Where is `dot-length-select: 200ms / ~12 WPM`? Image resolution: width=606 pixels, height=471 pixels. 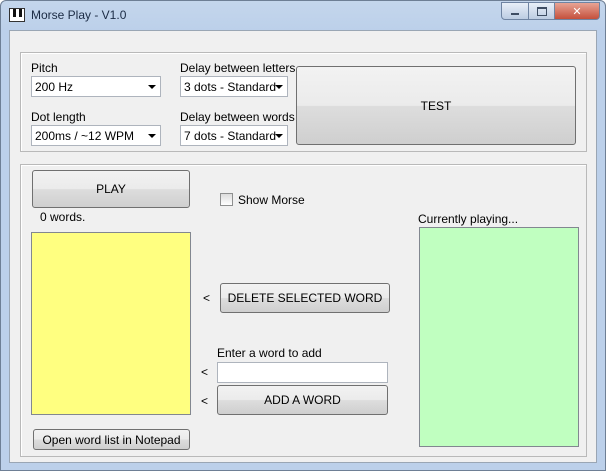 dot-length-select: 200ms / ~12 WPM is located at coordinates (96, 135).